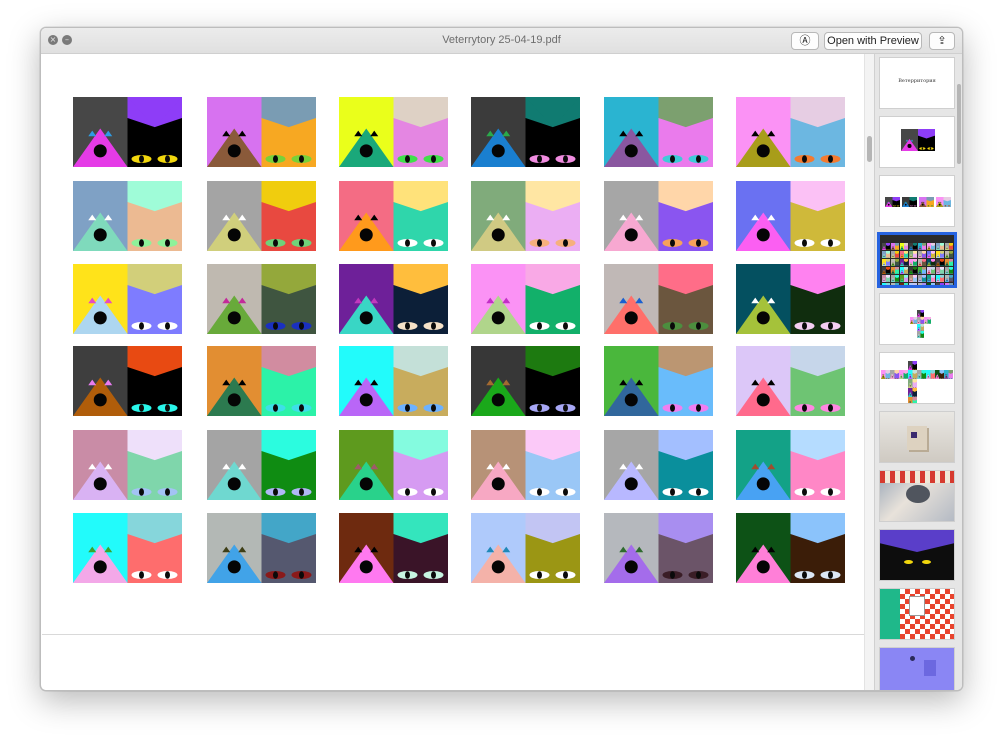 This screenshot has width=1000, height=741. I want to click on sidebar-scroll-thumb, so click(959, 124).